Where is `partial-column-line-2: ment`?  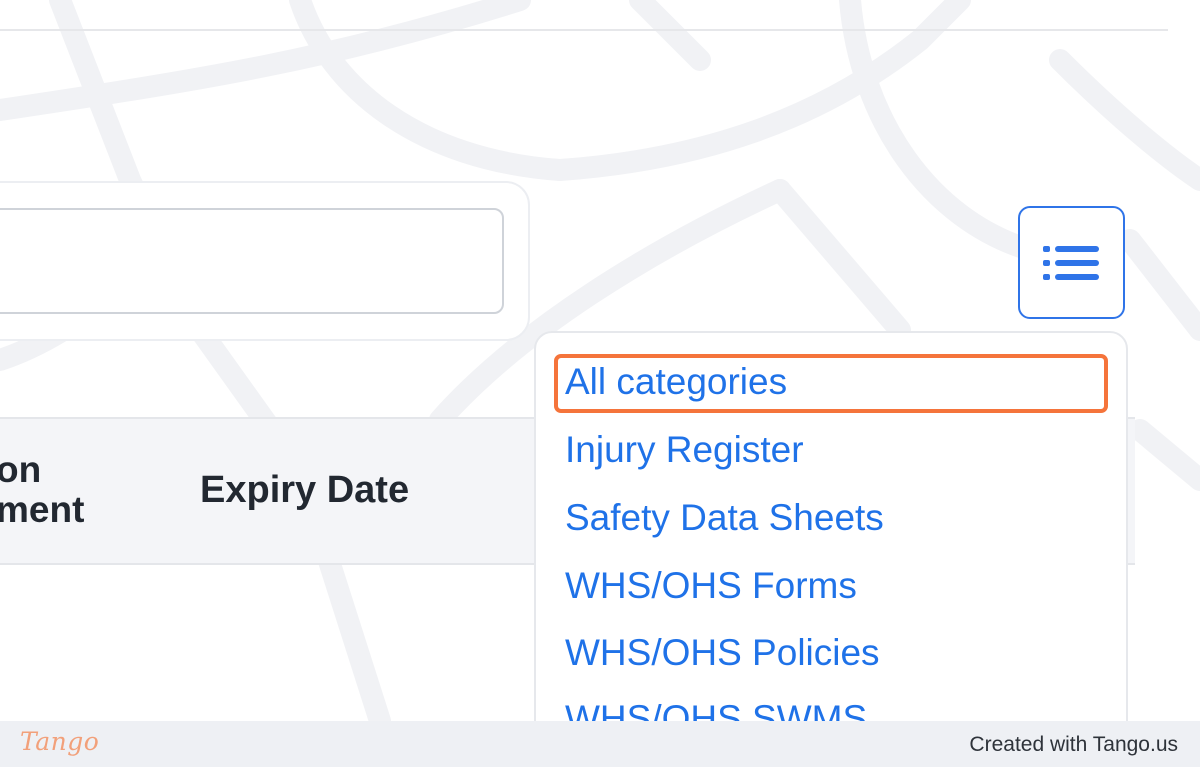 partial-column-line-2: ment is located at coordinates (42, 509).